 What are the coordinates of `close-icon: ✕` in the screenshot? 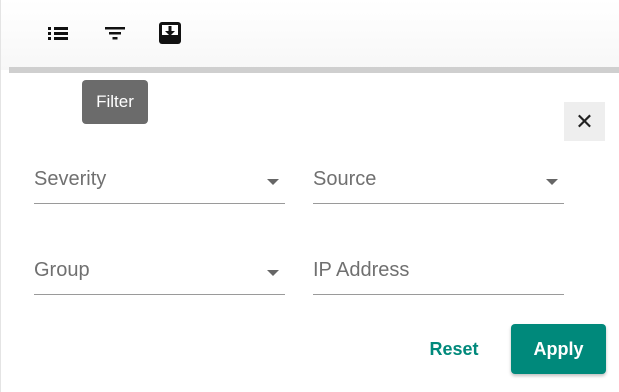 It's located at (584, 121).